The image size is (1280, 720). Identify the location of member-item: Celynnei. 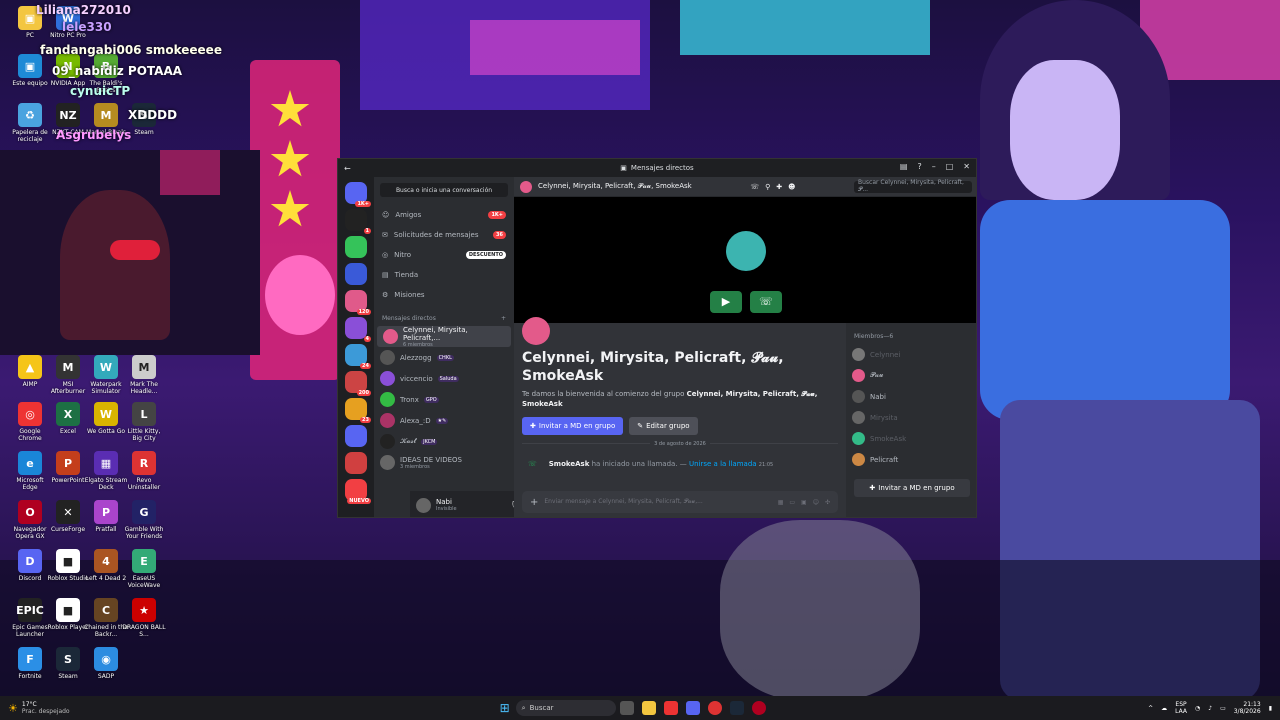
(911, 354).